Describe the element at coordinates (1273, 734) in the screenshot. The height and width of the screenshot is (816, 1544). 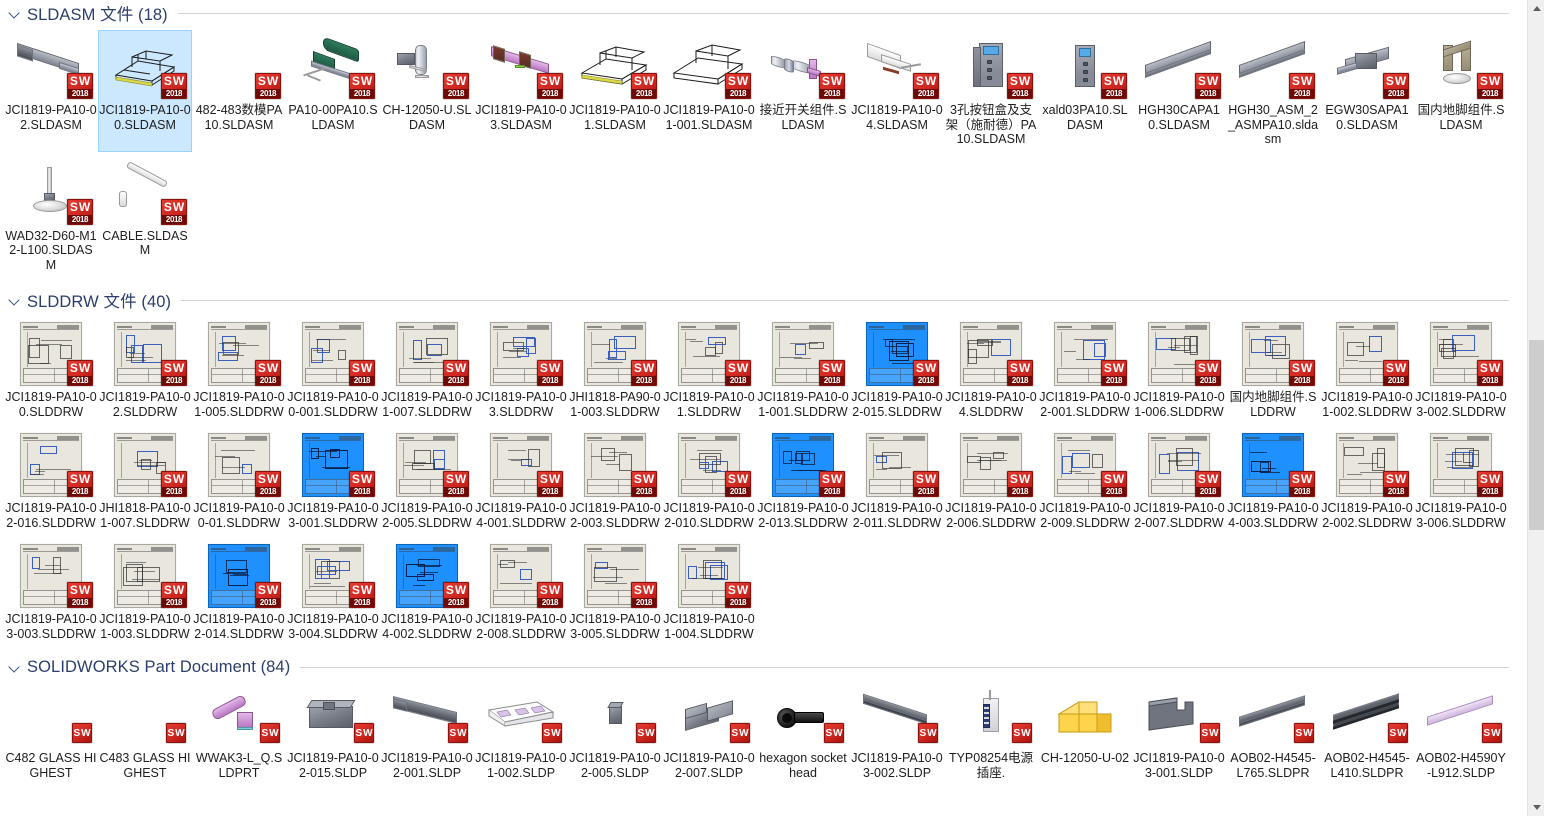
I see `file-tile: SW AOB02-H4545-L765.SLDPR` at that location.